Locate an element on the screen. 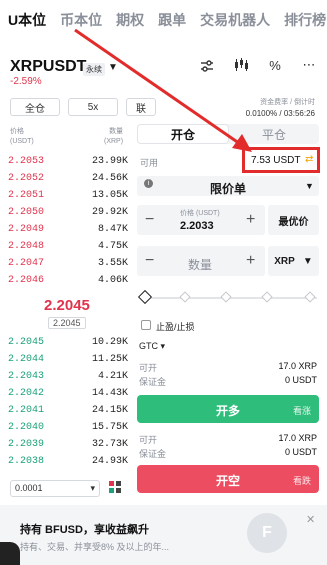 The height and width of the screenshot is (565, 327). close-icon: ✕ is located at coordinates (310, 519).